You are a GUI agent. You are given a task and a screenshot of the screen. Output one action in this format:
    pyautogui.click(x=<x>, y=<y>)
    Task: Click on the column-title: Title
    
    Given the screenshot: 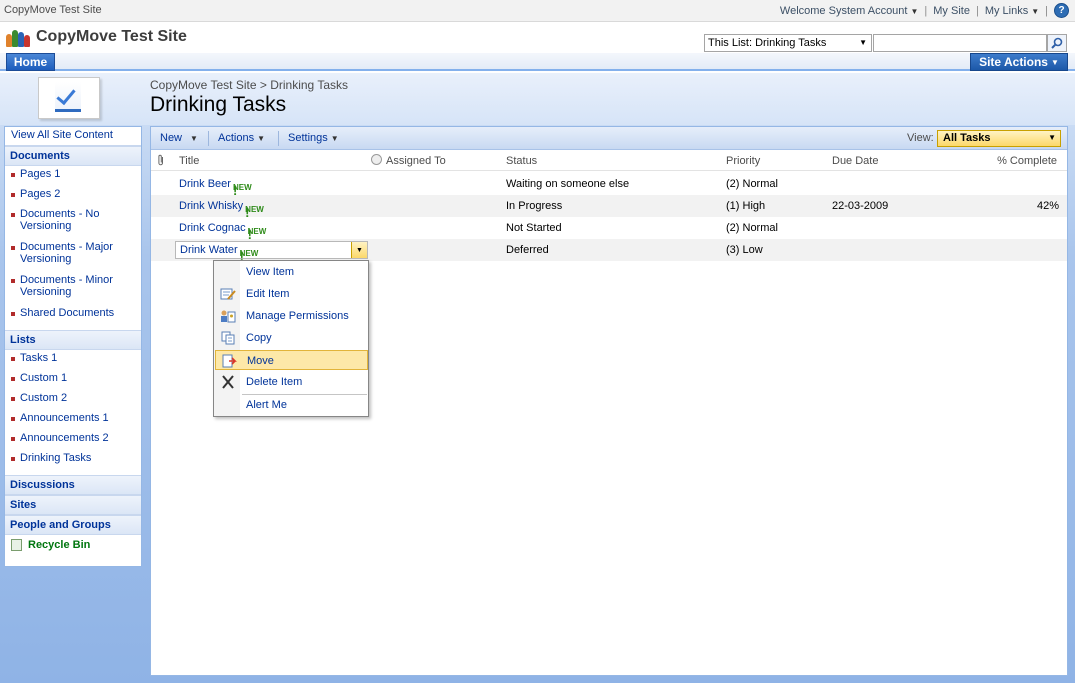 What is the action you would take?
    pyautogui.click(x=189, y=161)
    